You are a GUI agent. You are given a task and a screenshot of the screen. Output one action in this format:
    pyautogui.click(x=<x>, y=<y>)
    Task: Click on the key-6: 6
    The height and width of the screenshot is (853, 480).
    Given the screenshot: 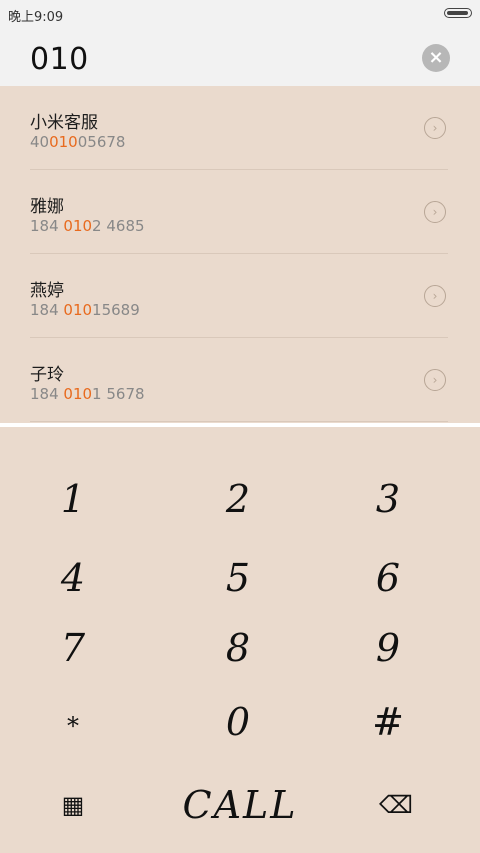 What is the action you would take?
    pyautogui.click(x=388, y=578)
    